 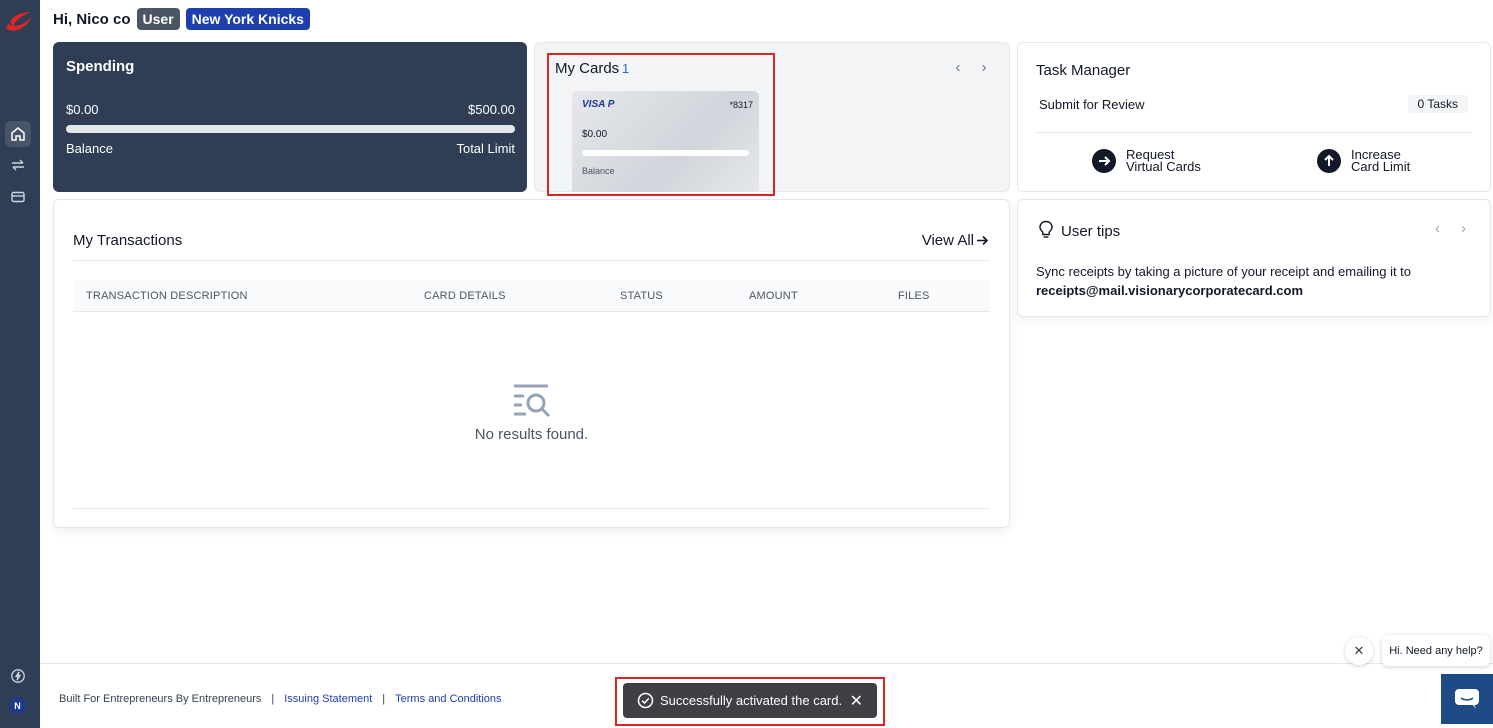 What do you see at coordinates (100, 66) in the screenshot?
I see `spending-title: Spending` at bounding box center [100, 66].